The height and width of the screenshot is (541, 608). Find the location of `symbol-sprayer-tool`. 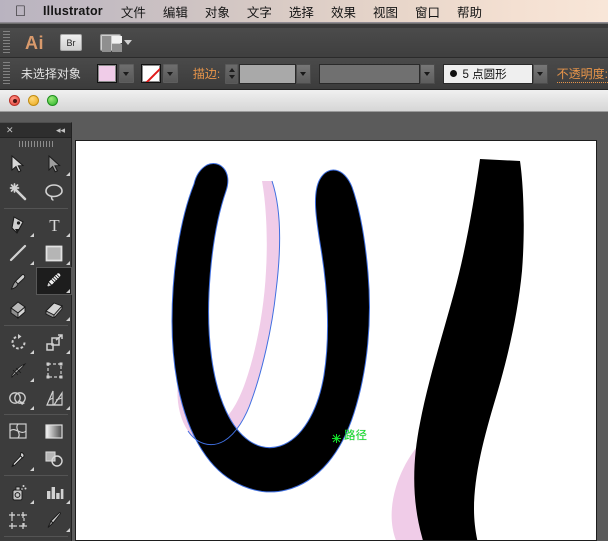

symbol-sprayer-tool is located at coordinates (18, 492).